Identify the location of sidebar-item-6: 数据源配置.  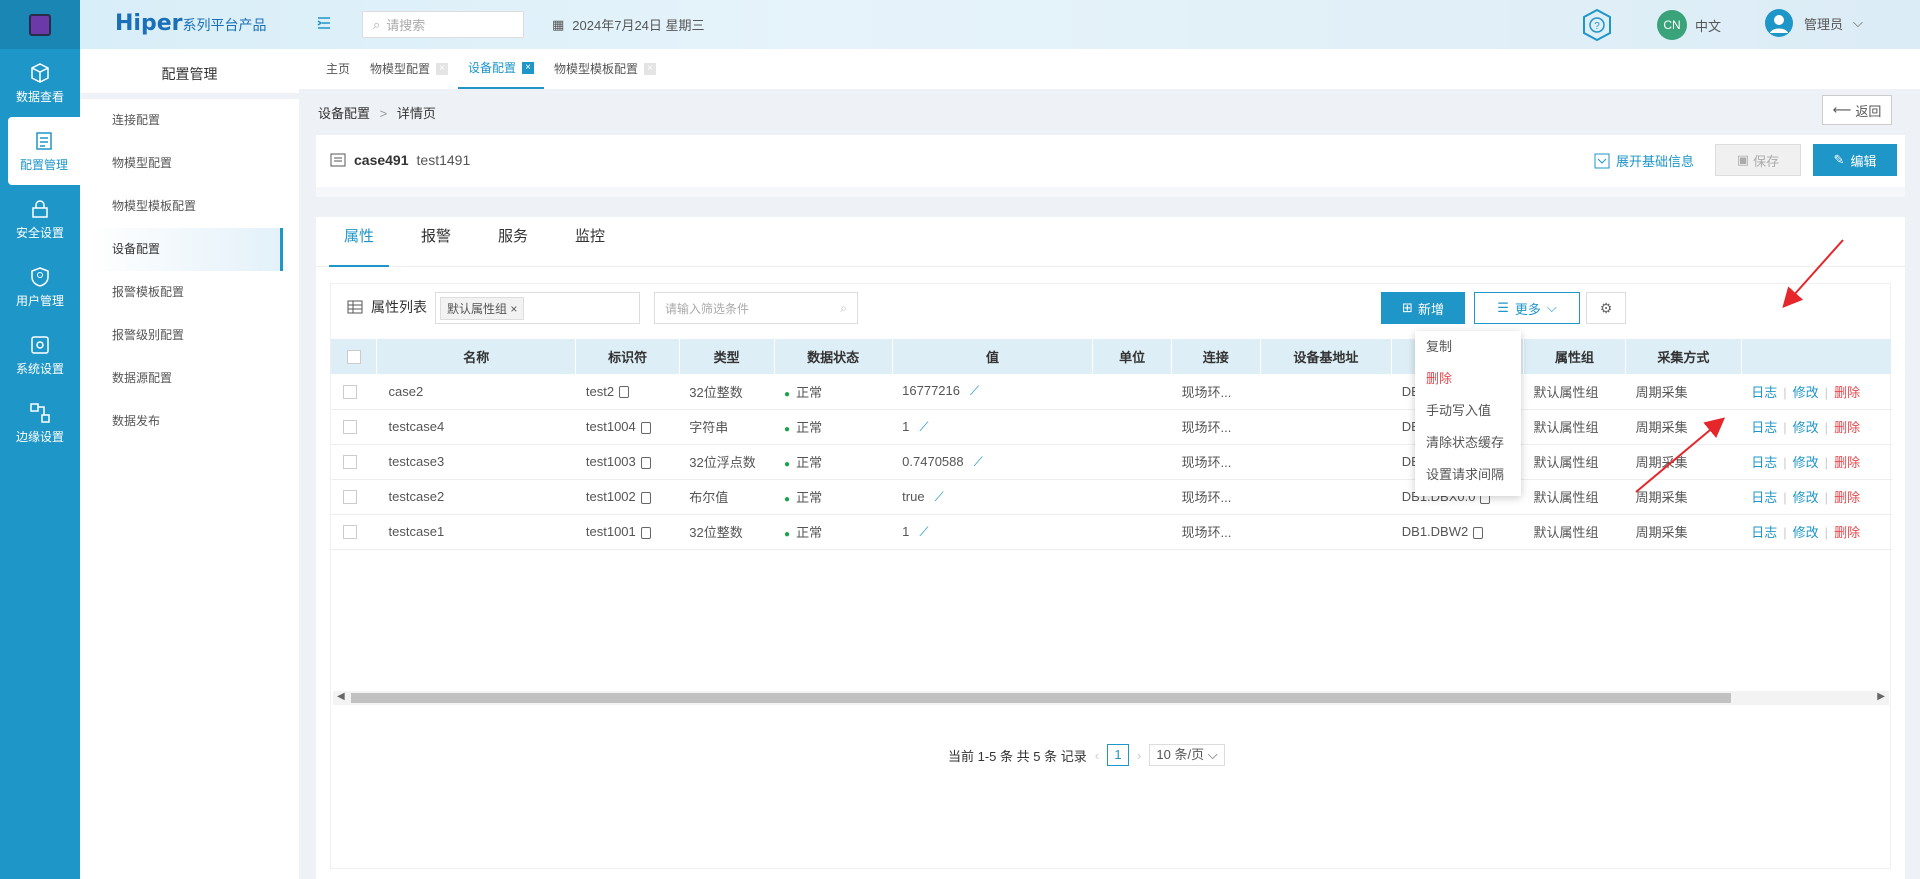
(189, 378).